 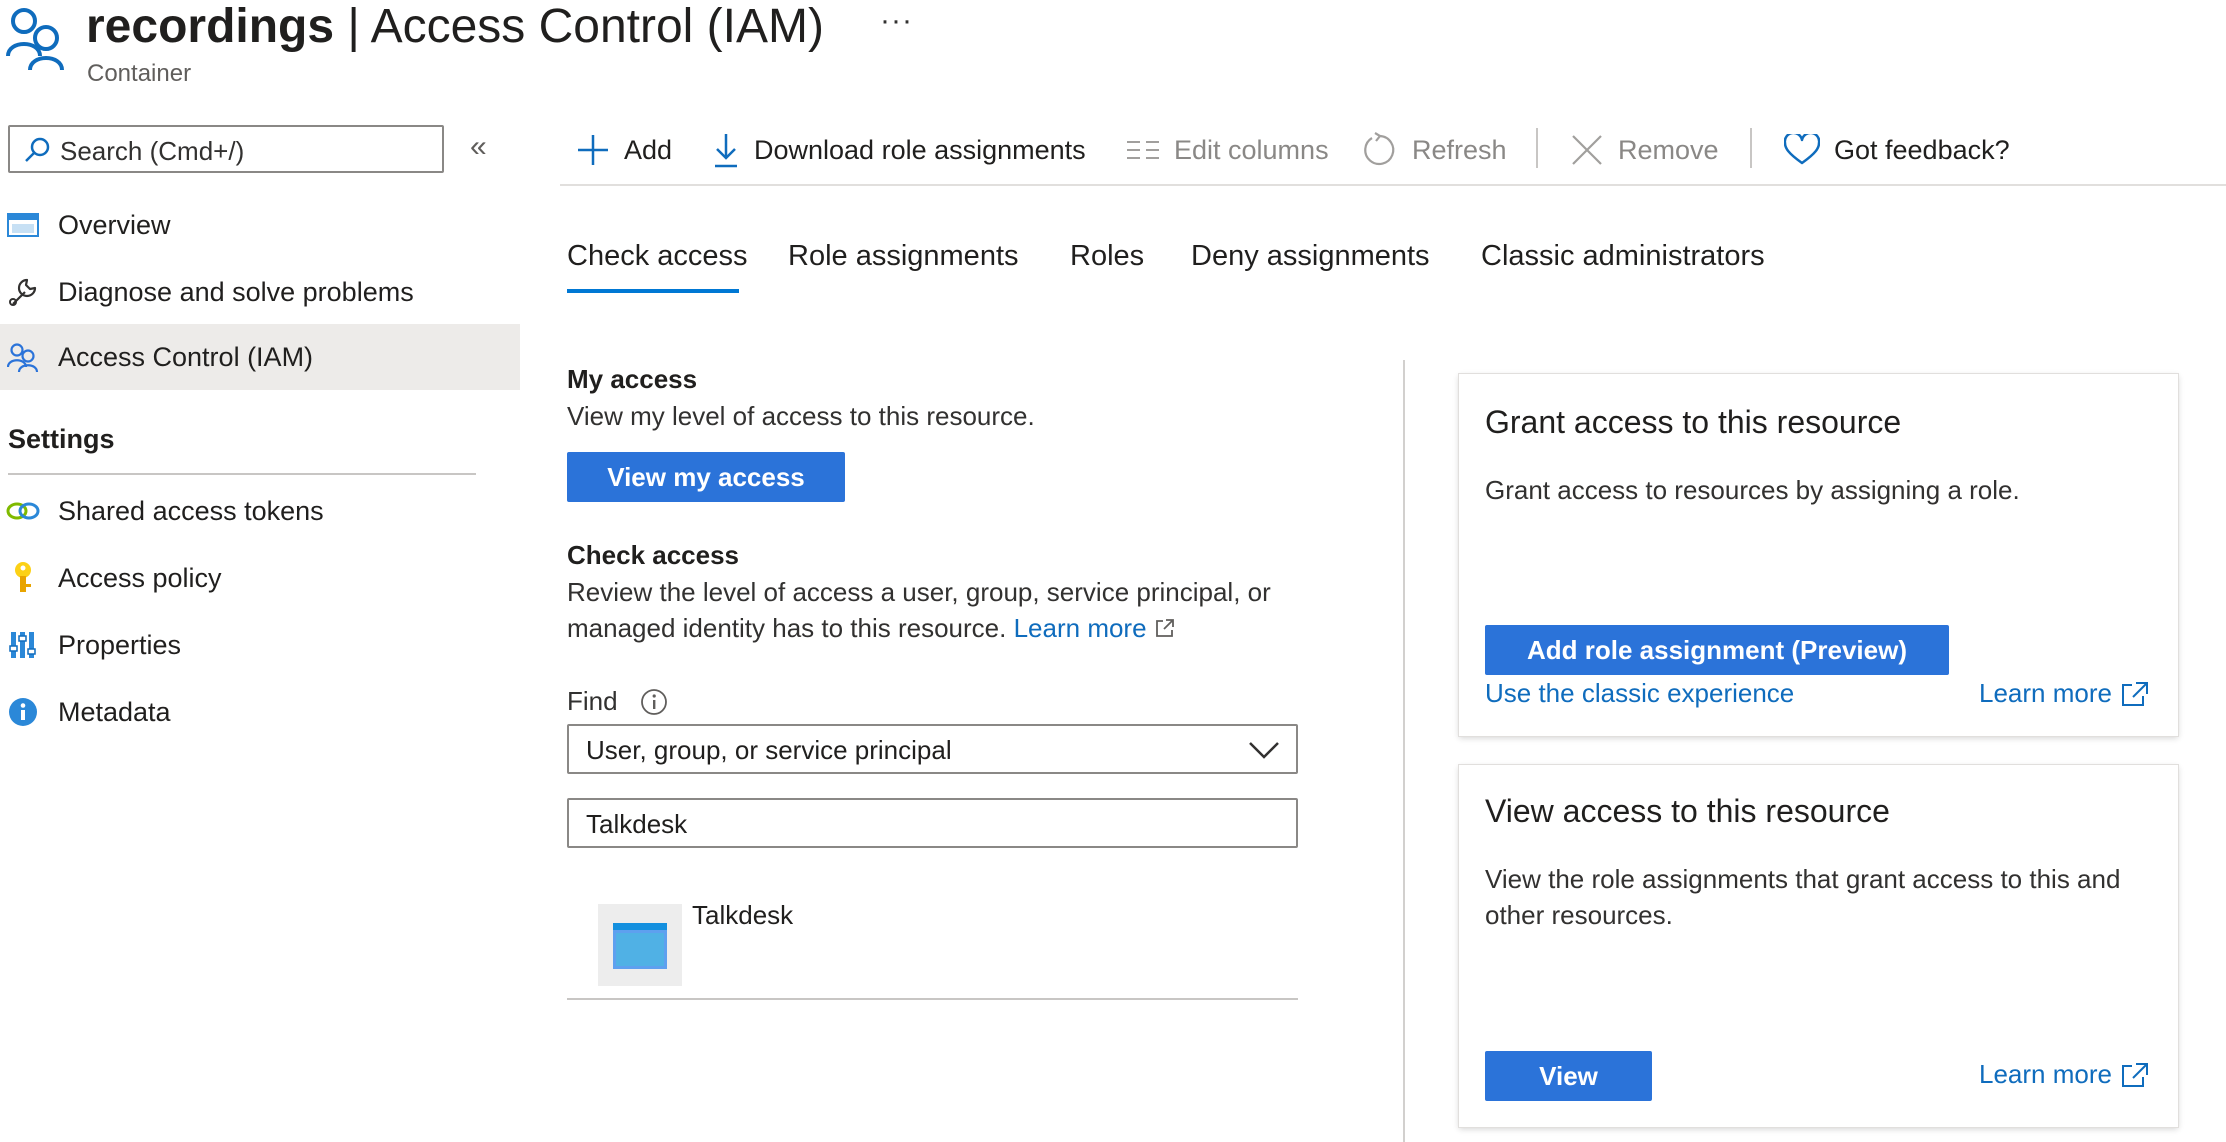 What do you see at coordinates (23, 645) in the screenshot?
I see `properties-icon` at bounding box center [23, 645].